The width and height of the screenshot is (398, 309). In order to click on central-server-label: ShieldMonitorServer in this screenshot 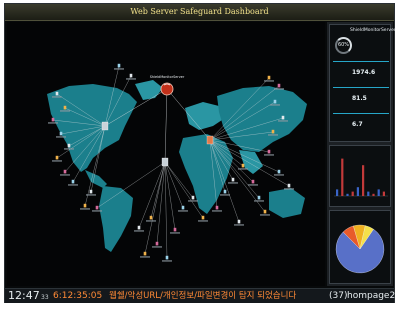, I will do `click(167, 77)`.